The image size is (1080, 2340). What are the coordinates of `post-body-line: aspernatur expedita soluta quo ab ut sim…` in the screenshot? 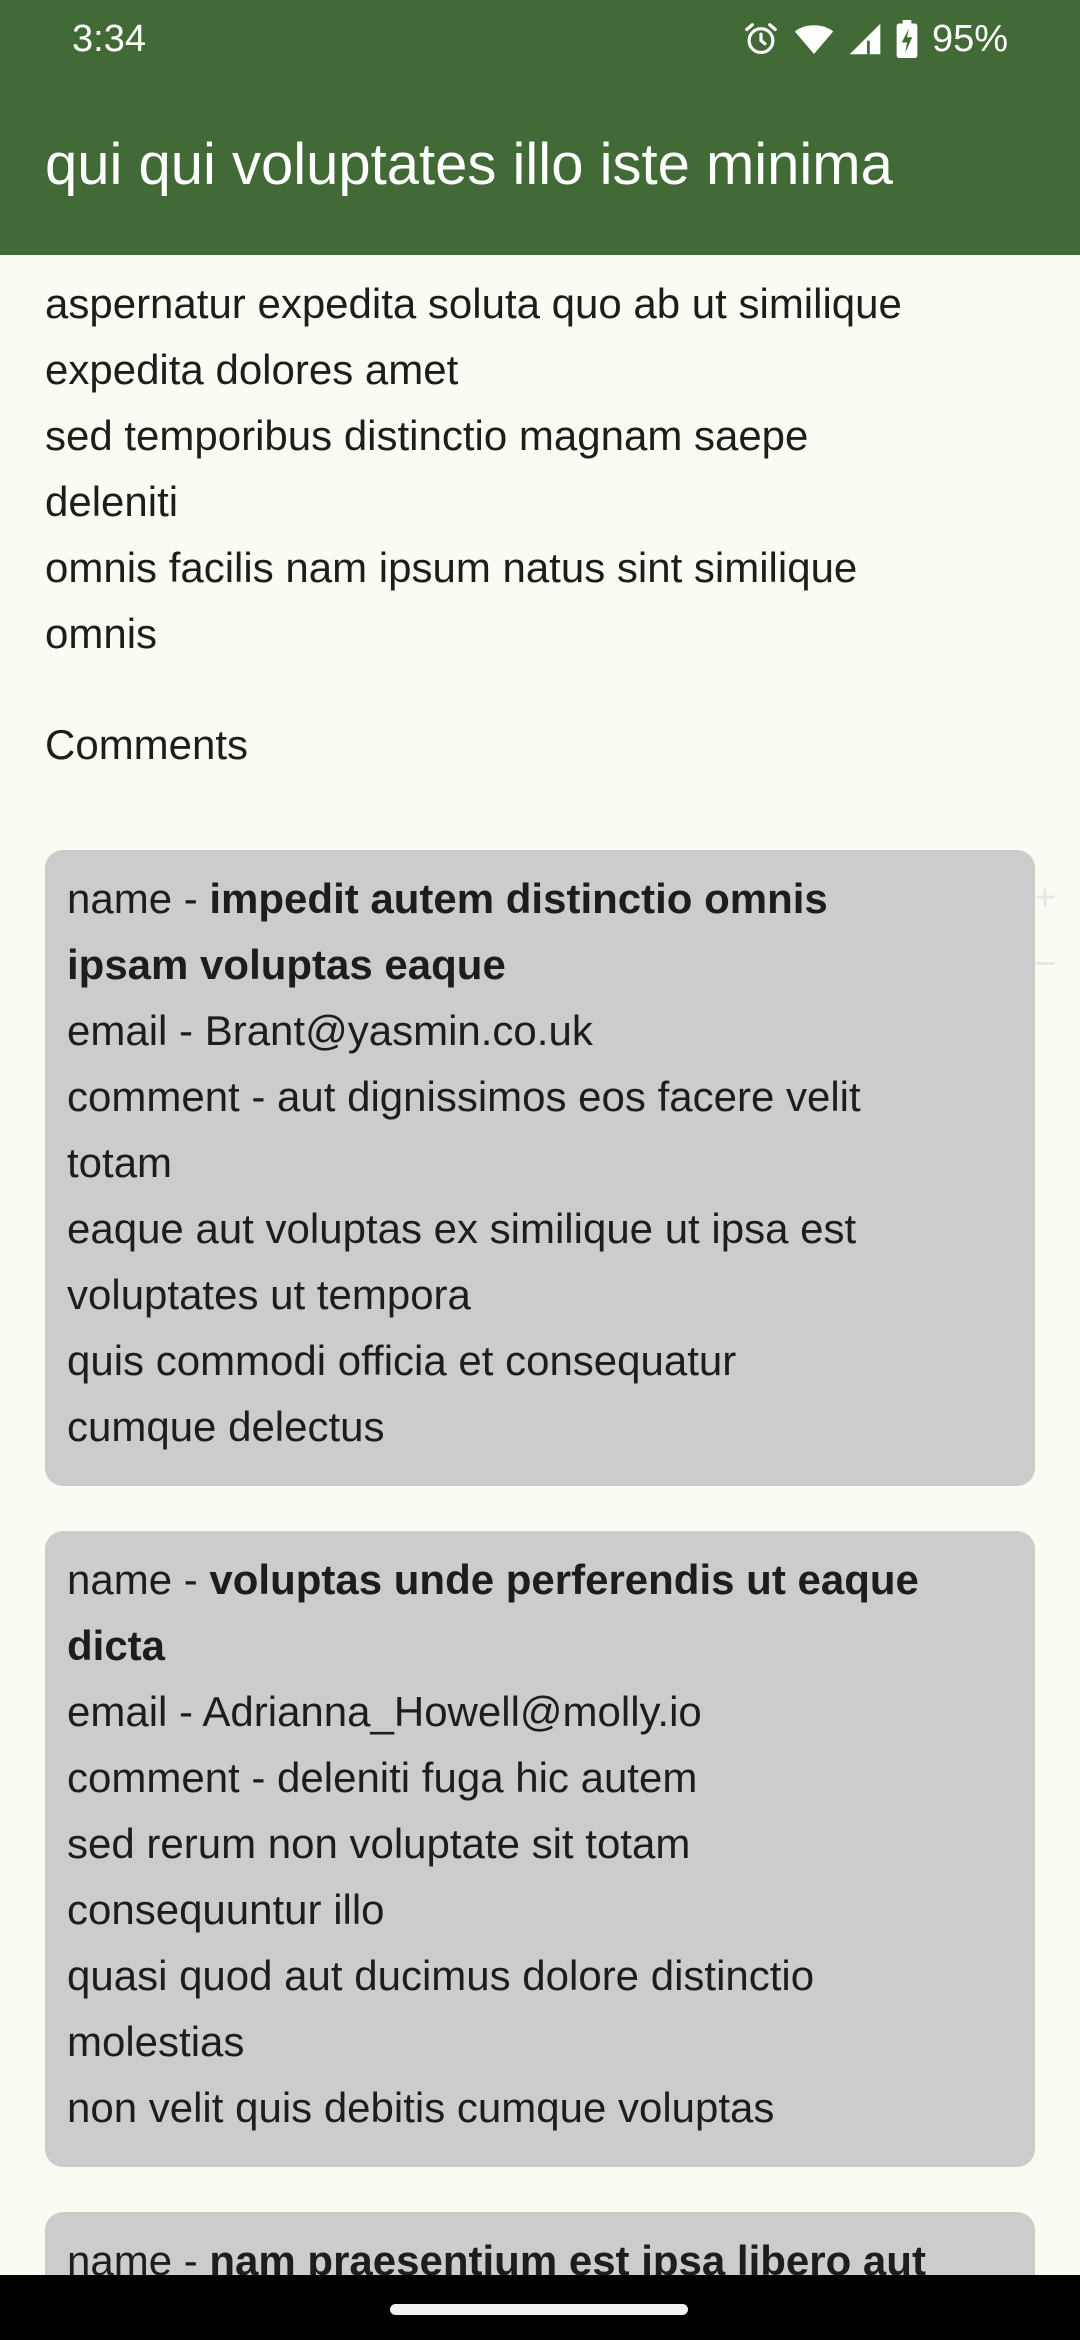 It's located at (473, 303).